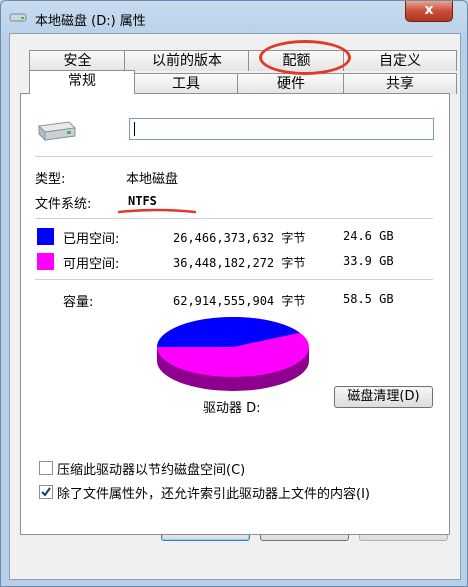 Image resolution: width=468 pixels, height=587 pixels. What do you see at coordinates (213, 494) in the screenshot?
I see `index-label: 除了文件属性外，还允许索引此驱动器上文件的内容(I)` at bounding box center [213, 494].